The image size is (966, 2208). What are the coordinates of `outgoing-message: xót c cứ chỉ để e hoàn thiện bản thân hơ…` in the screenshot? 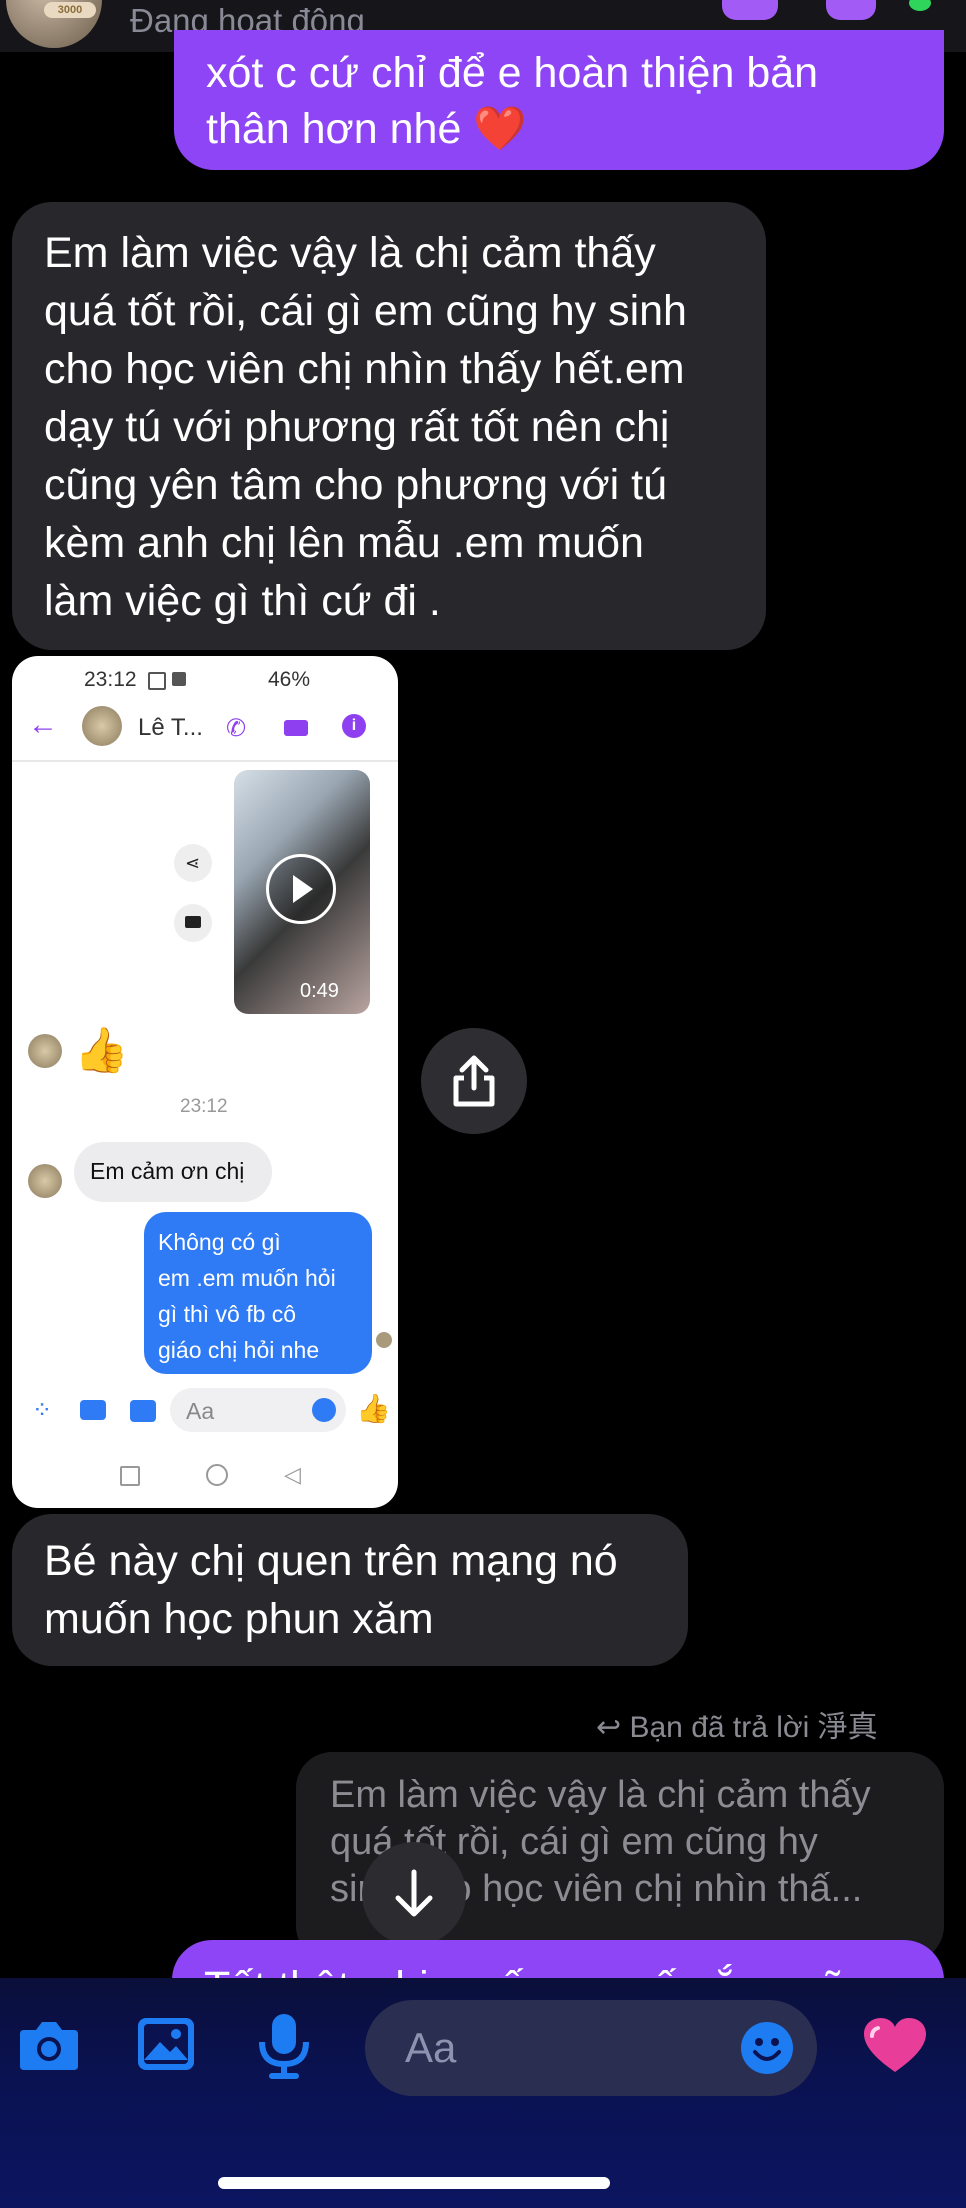 It's located at (559, 100).